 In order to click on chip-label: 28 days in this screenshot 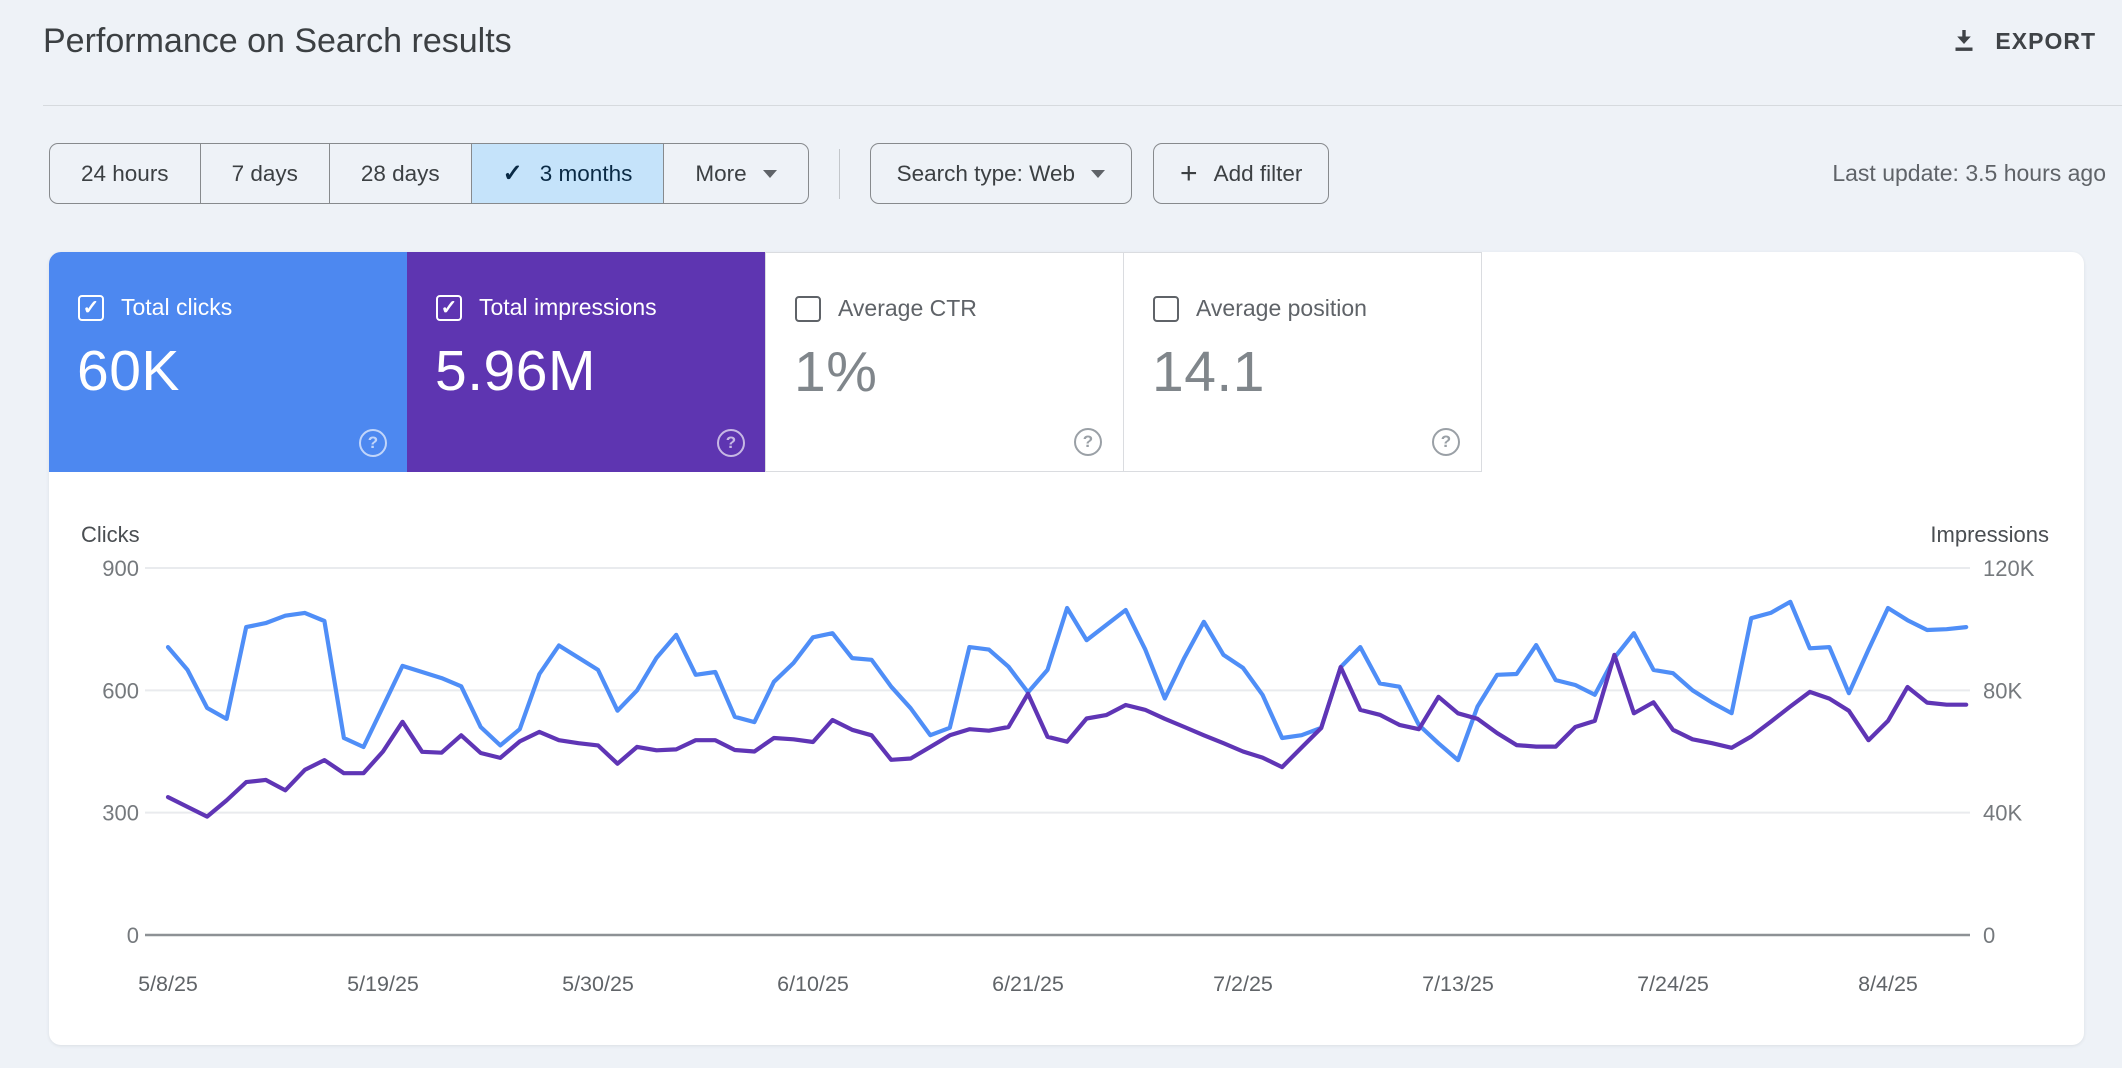, I will do `click(400, 173)`.